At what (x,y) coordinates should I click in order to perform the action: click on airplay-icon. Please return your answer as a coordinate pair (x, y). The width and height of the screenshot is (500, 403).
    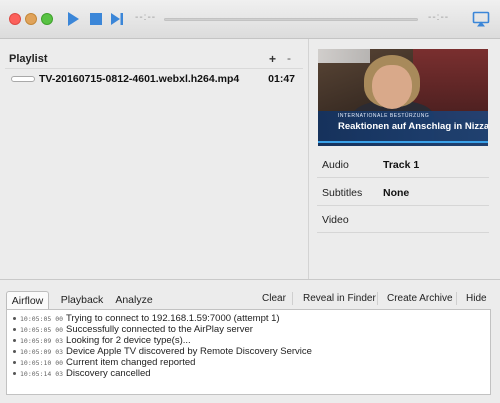
    Looking at the image, I should click on (481, 19).